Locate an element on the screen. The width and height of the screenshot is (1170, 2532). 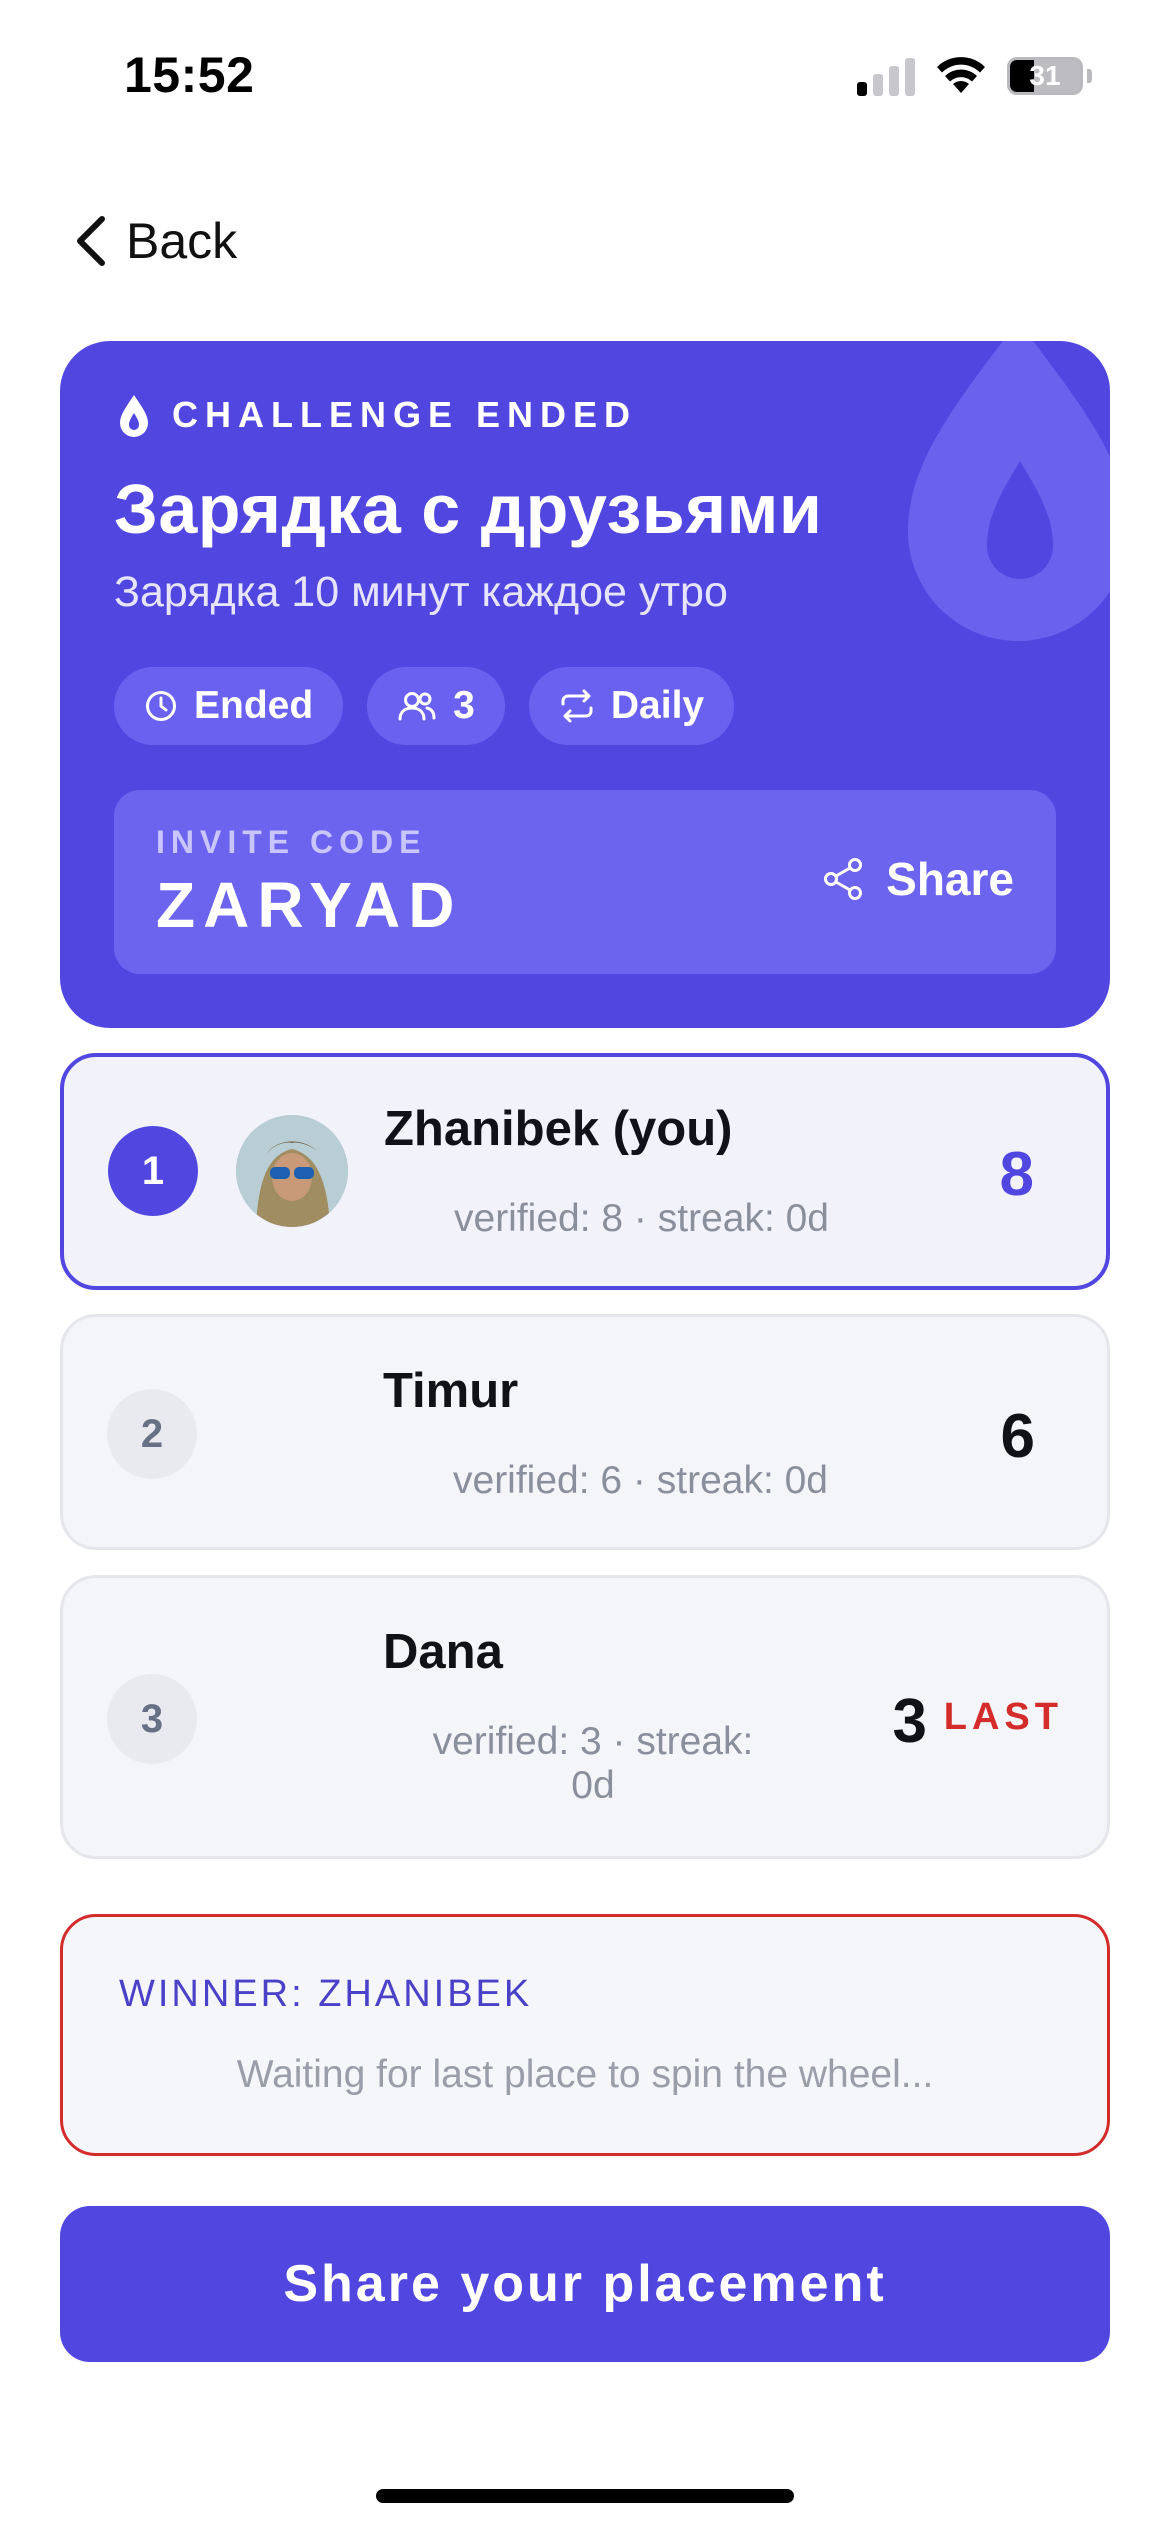
participant-meta: verified: 3 · streak: 0d is located at coordinates (593, 1764).